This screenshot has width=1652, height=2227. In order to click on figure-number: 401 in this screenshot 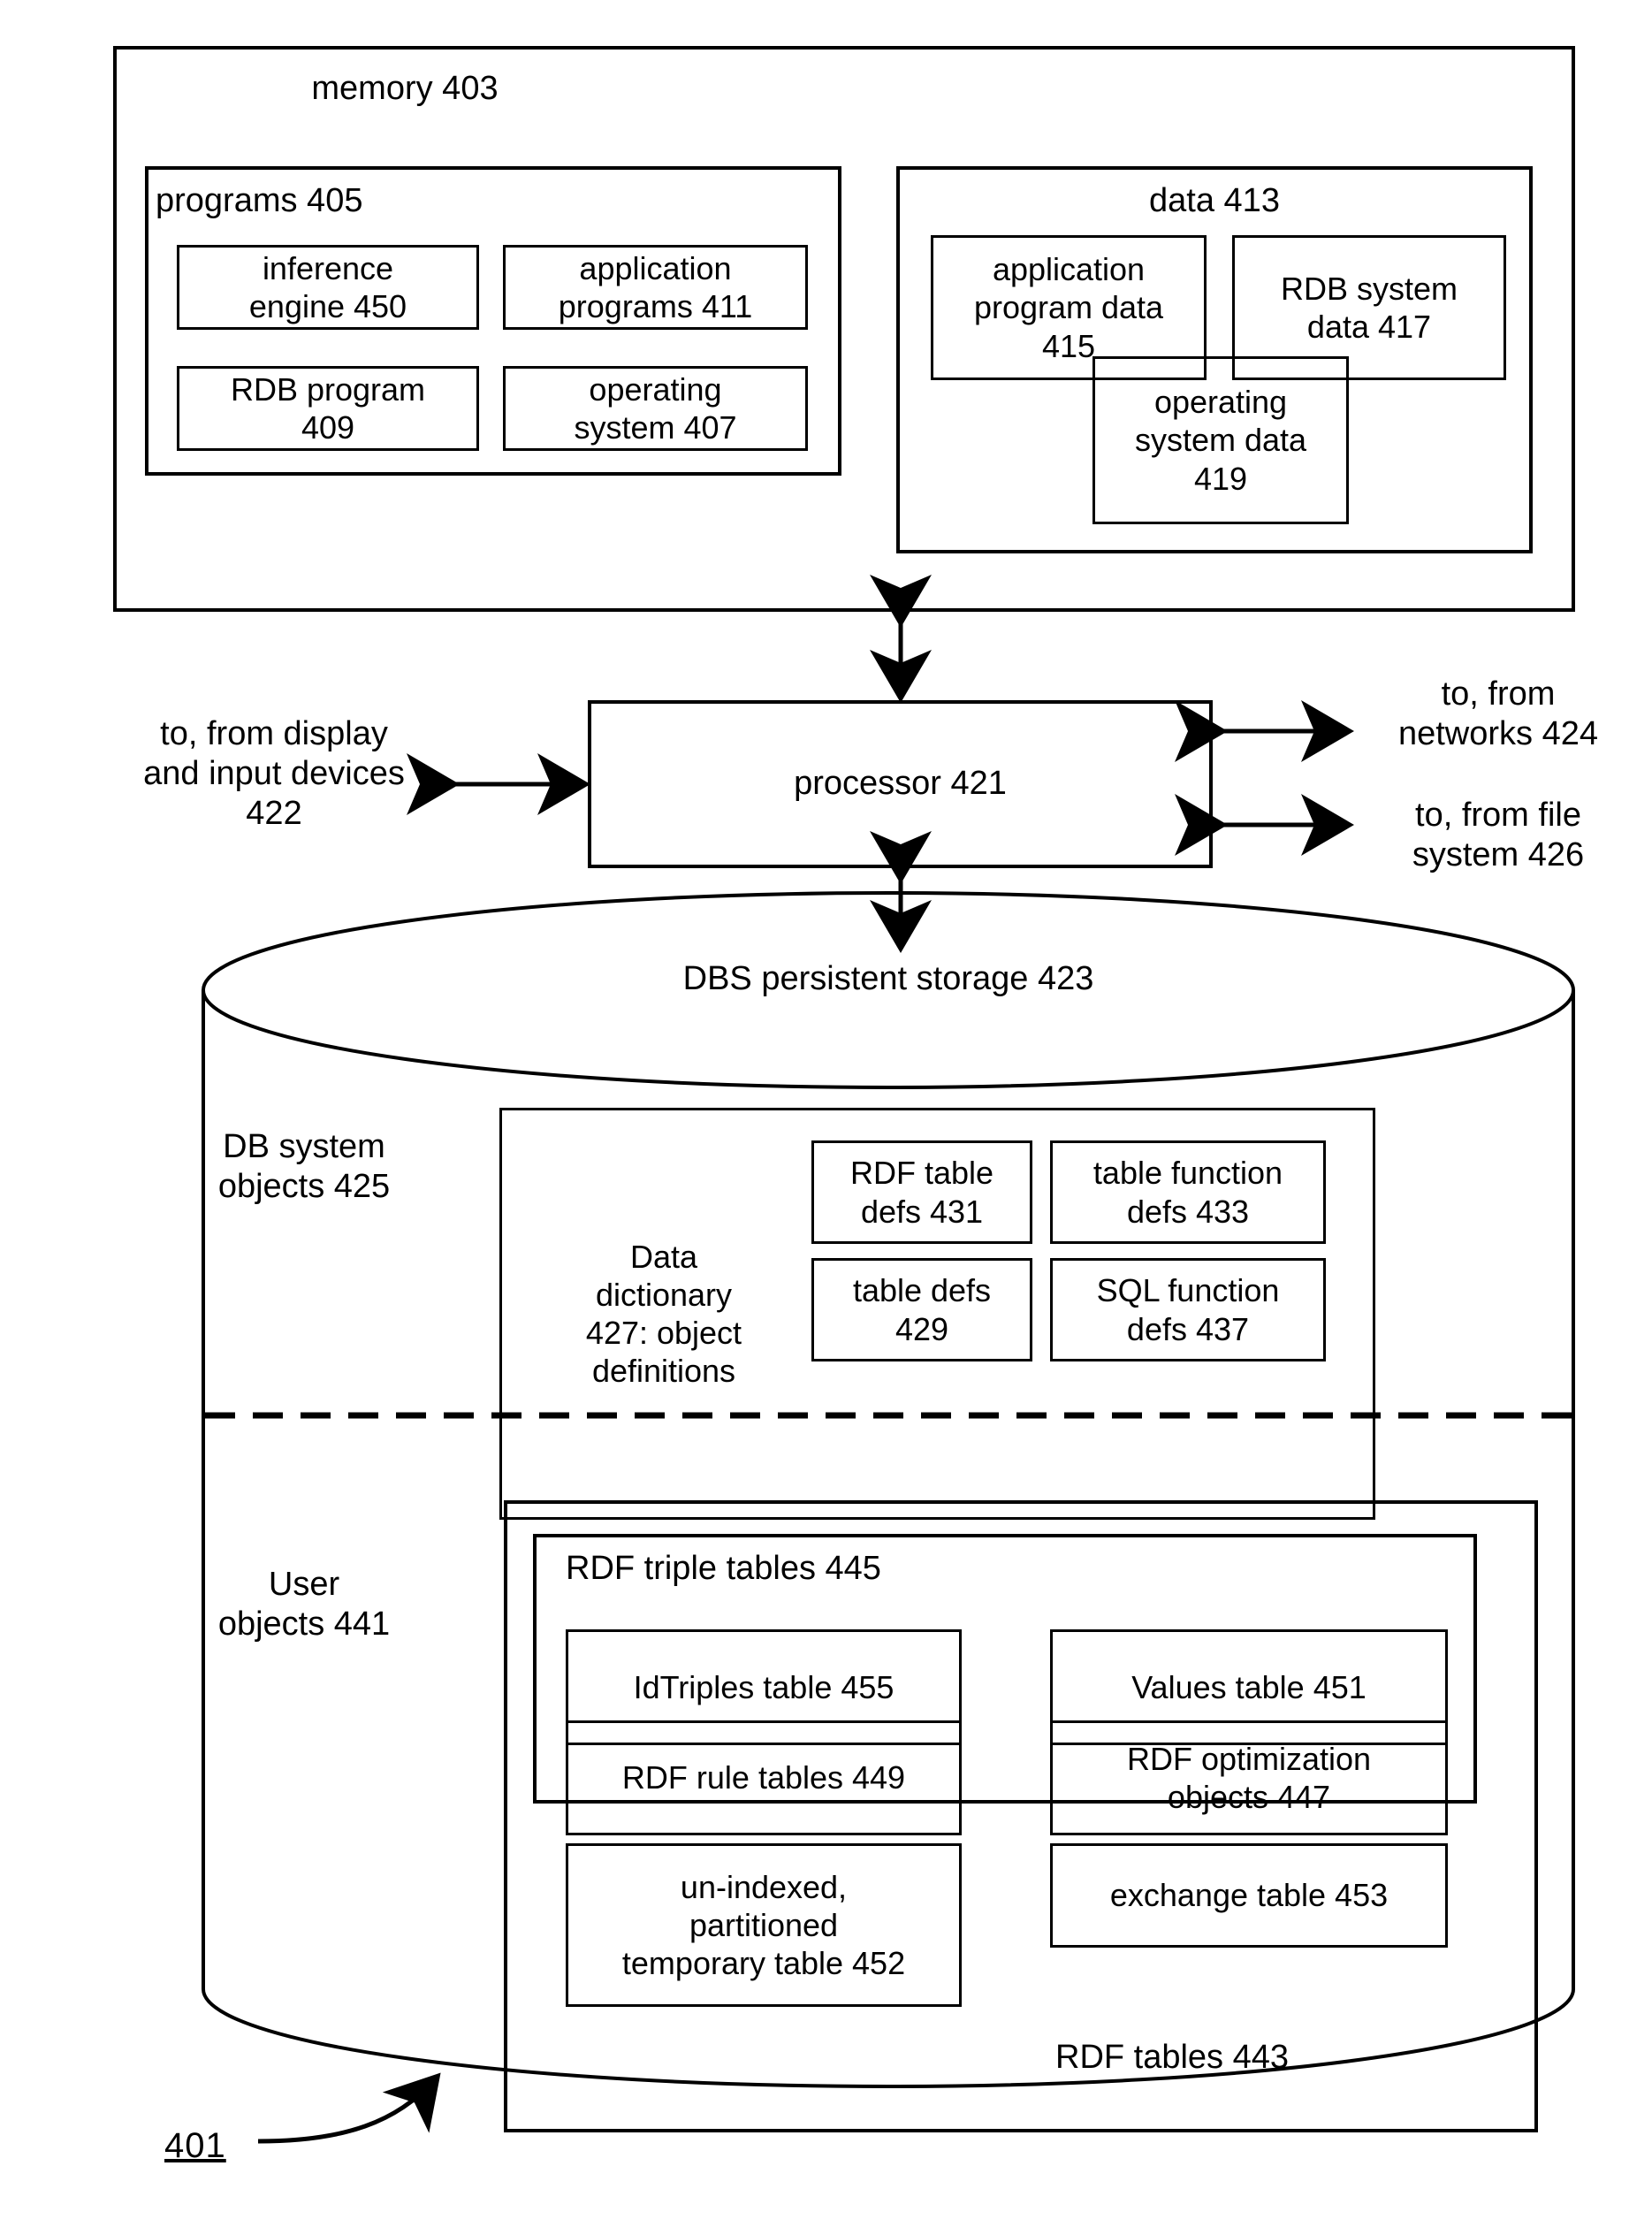, I will do `click(195, 2145)`.